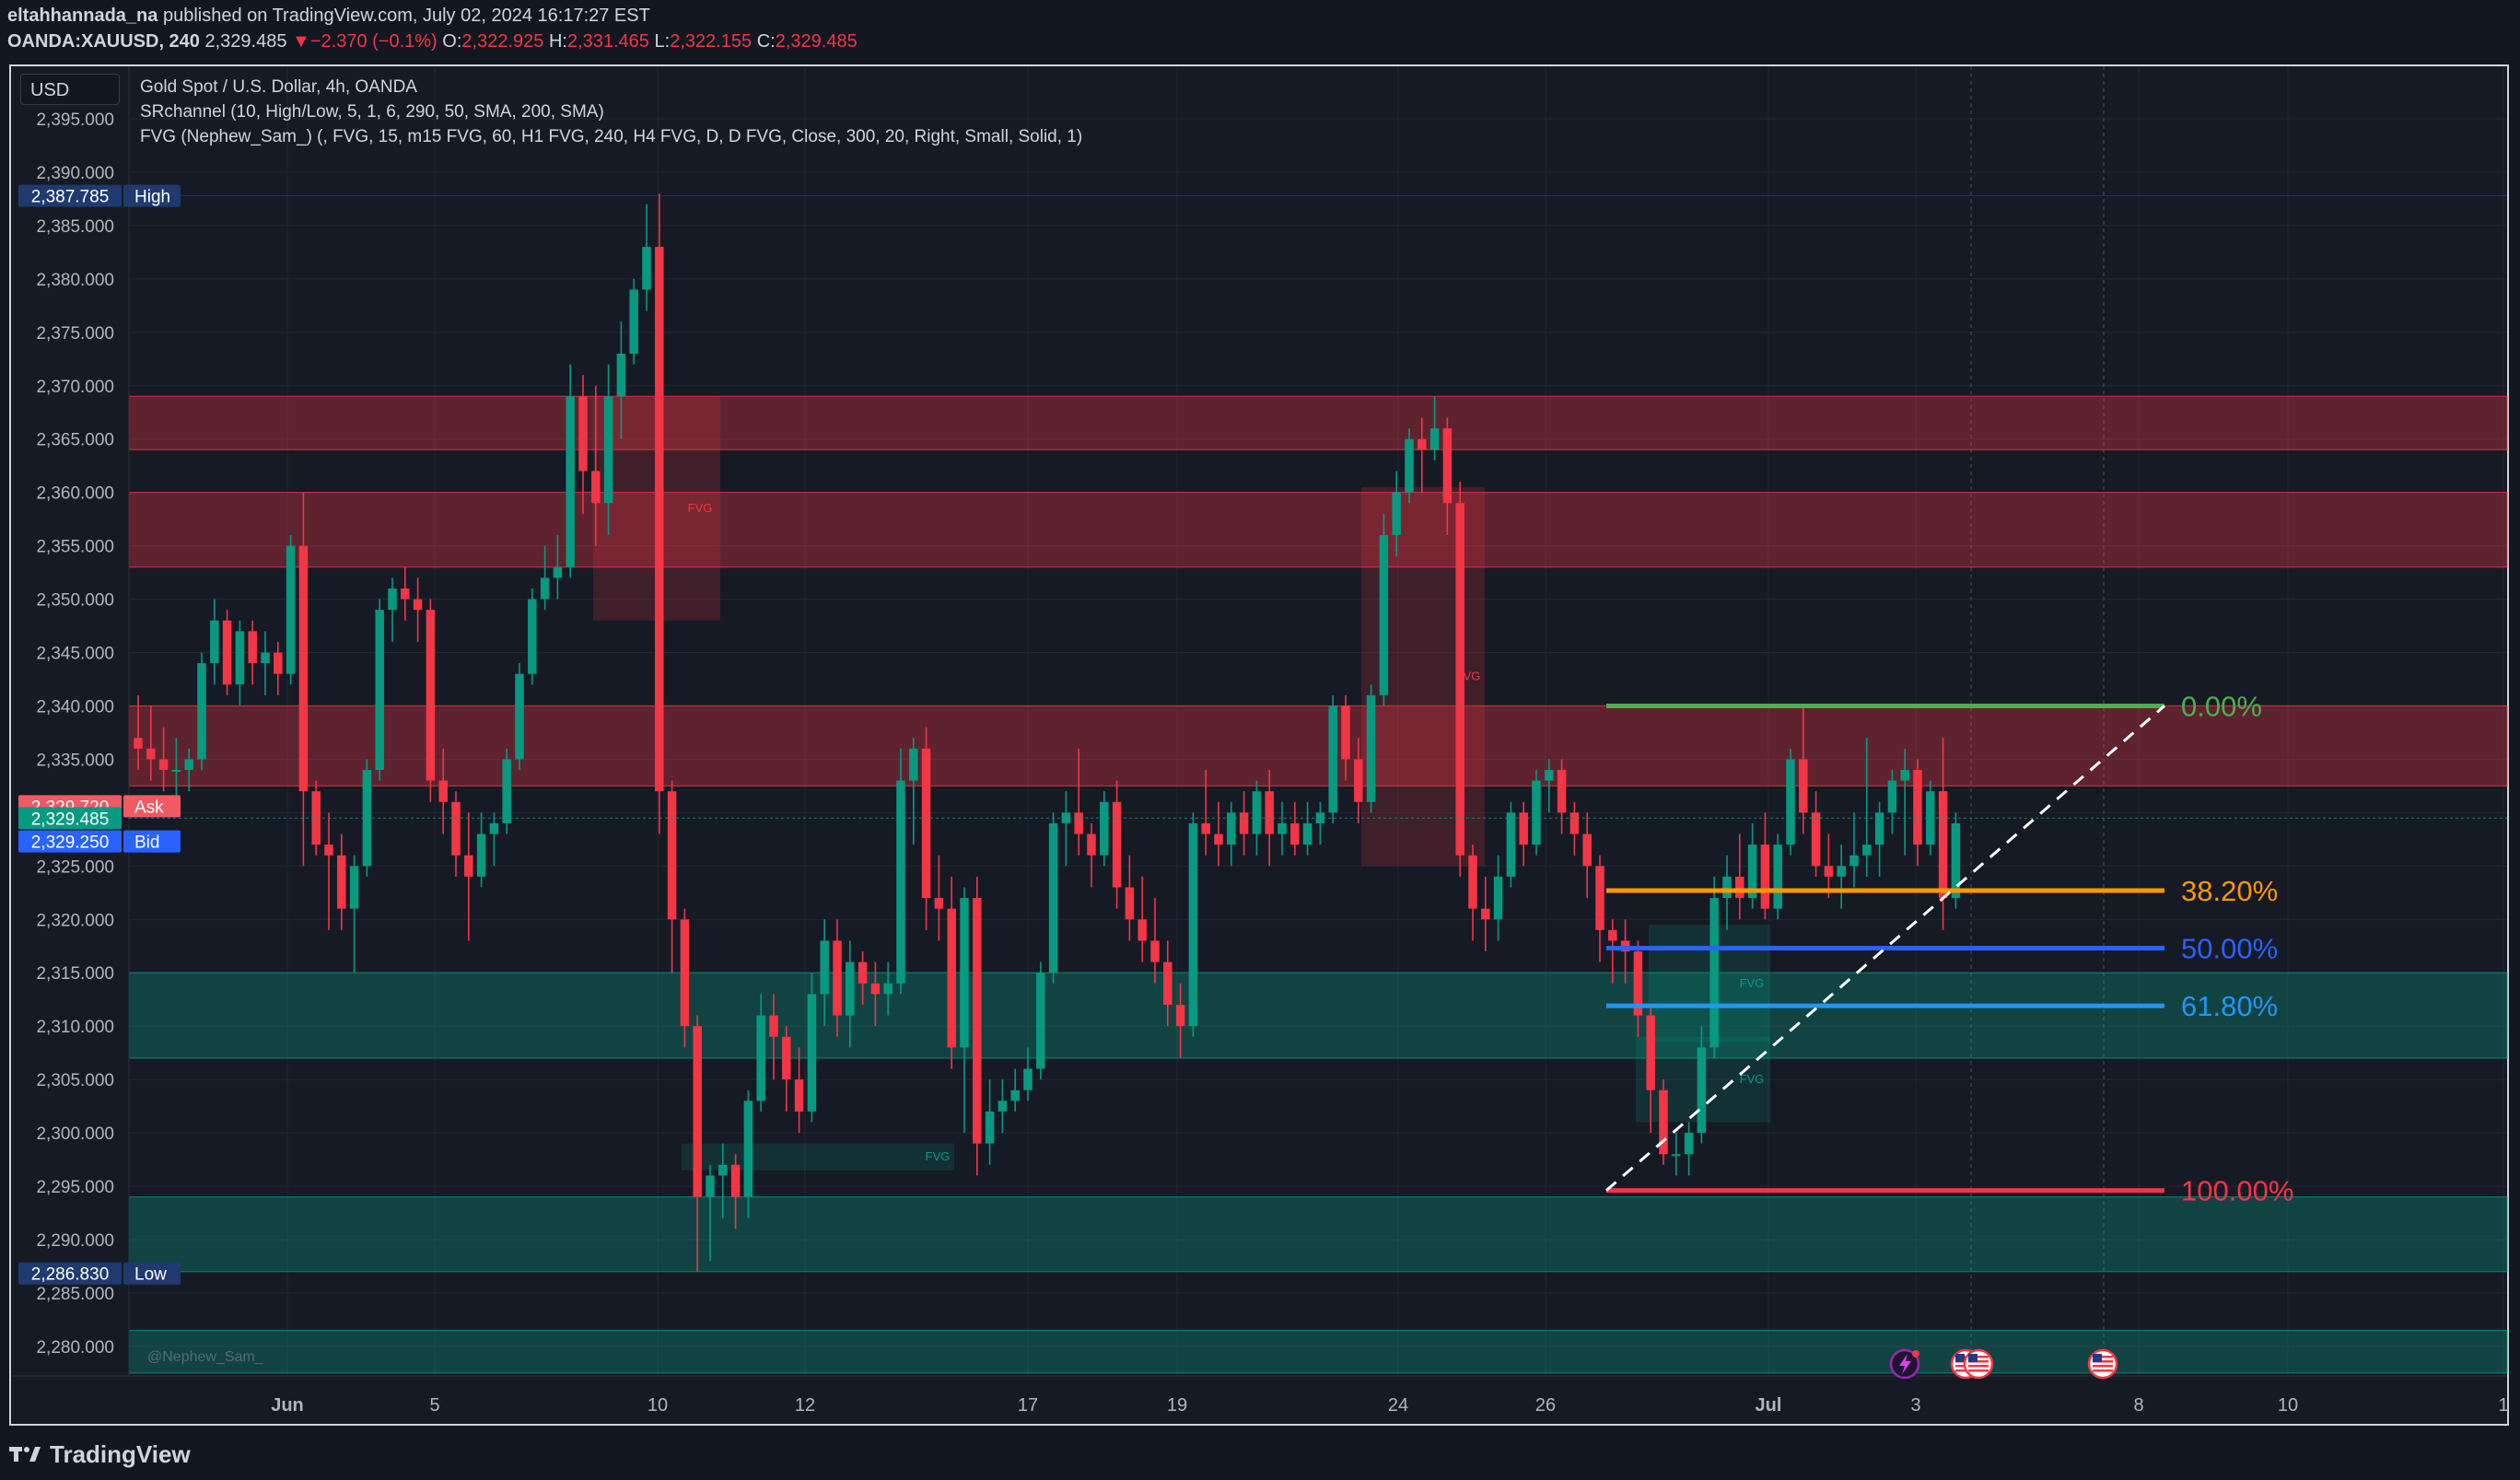 The image size is (2520, 1480). I want to click on watermark: @Nephew_Sam_, so click(205, 1357).